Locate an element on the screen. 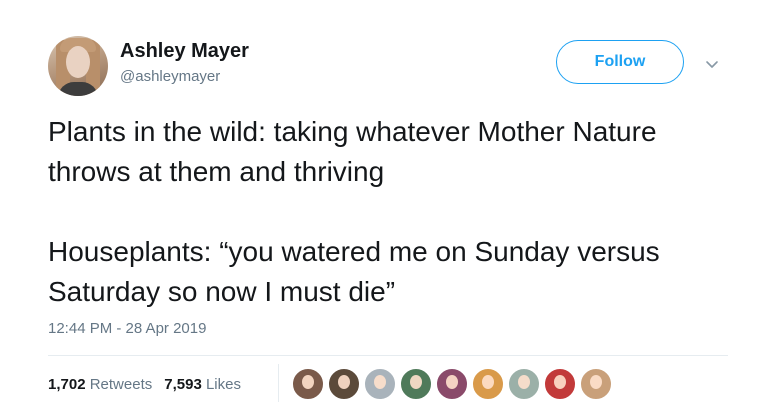 This screenshot has width=768, height=402. follow-button: Follow is located at coordinates (620, 62).